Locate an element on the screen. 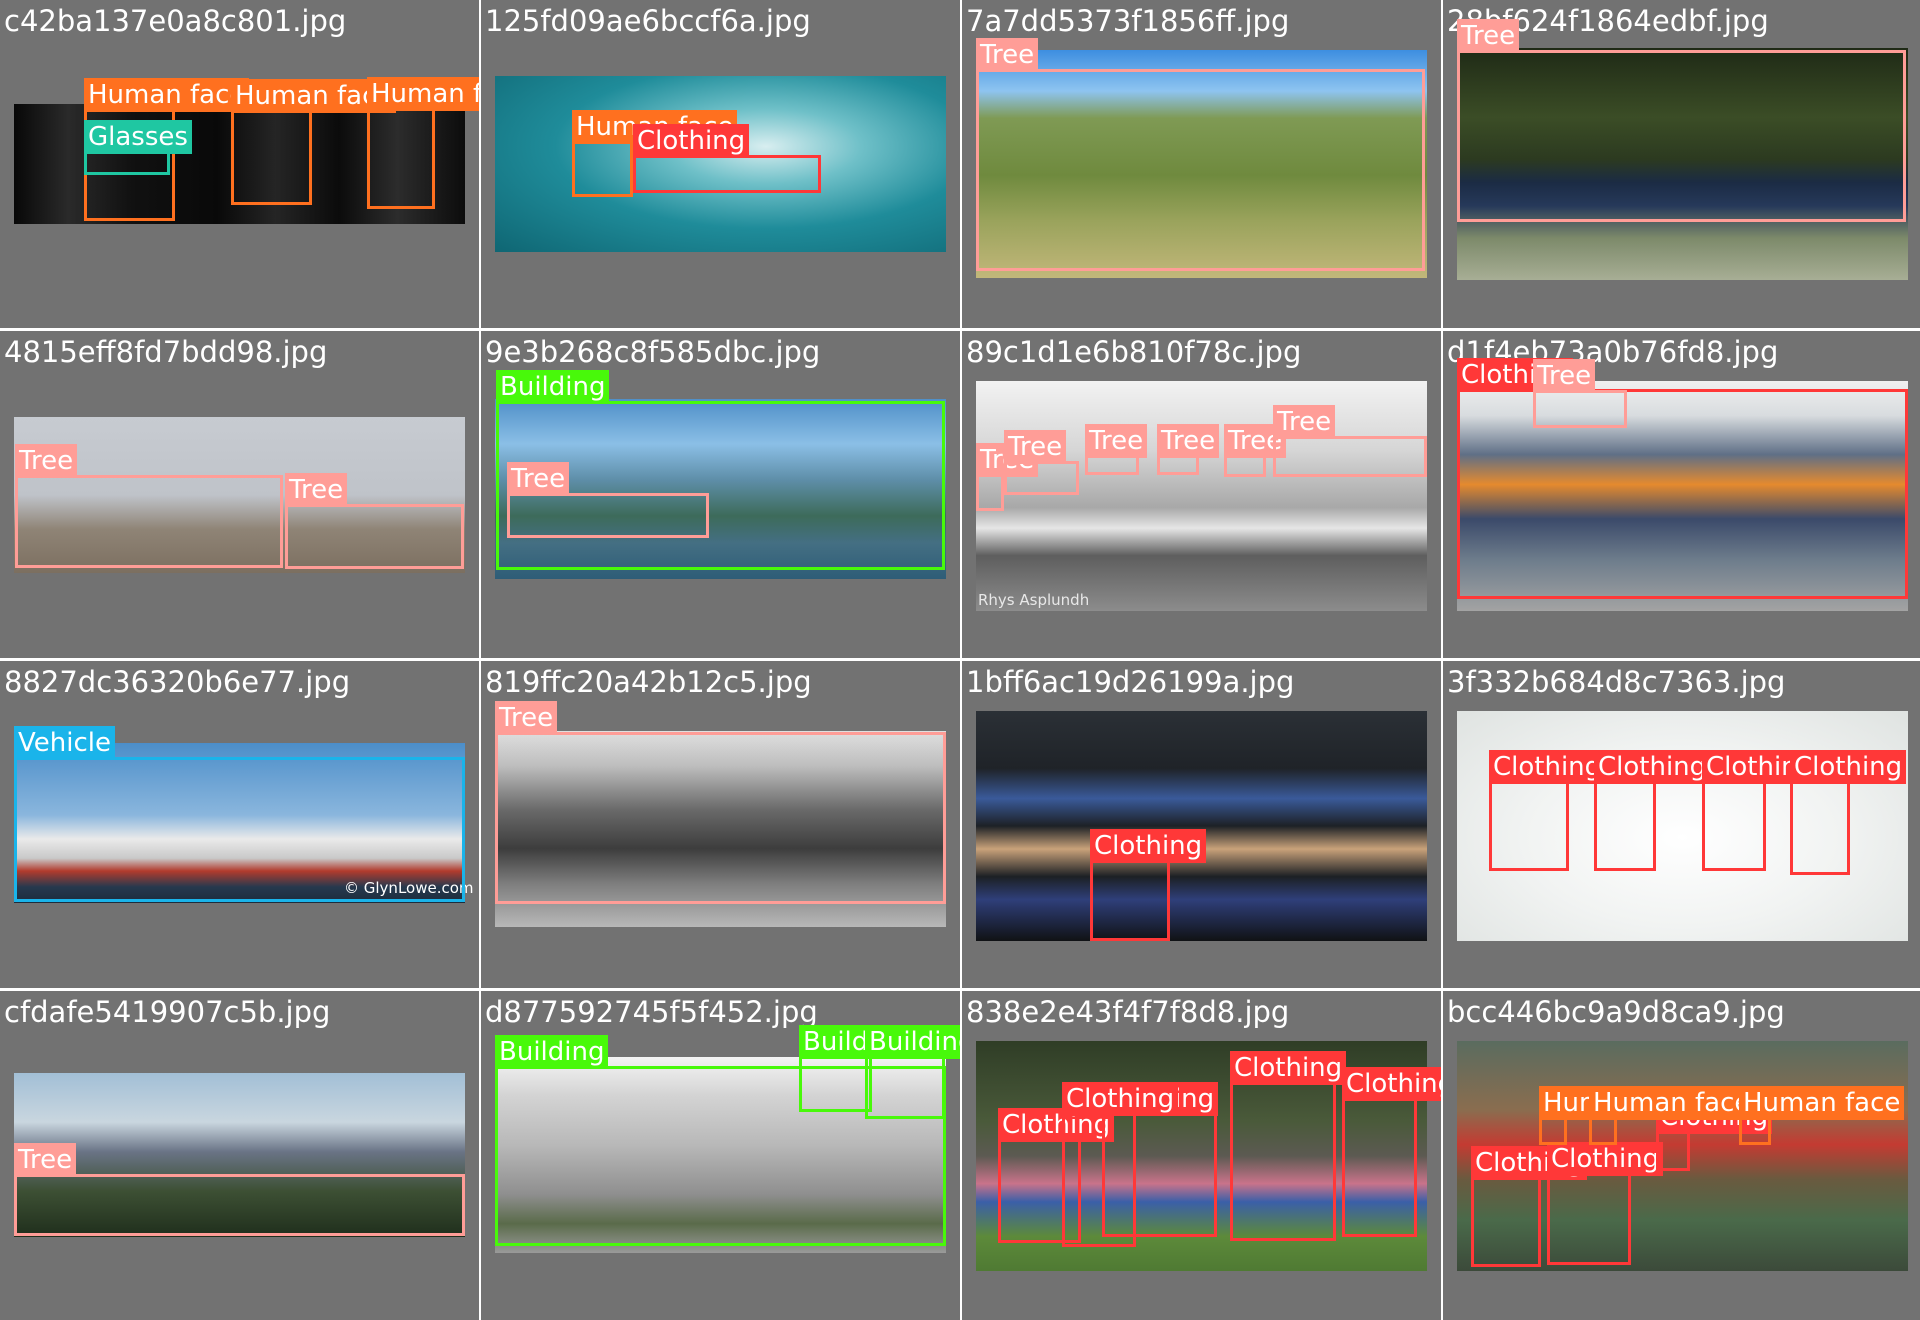  tile-filename: cfdafe5419907c5b.jpg is located at coordinates (167, 1012).